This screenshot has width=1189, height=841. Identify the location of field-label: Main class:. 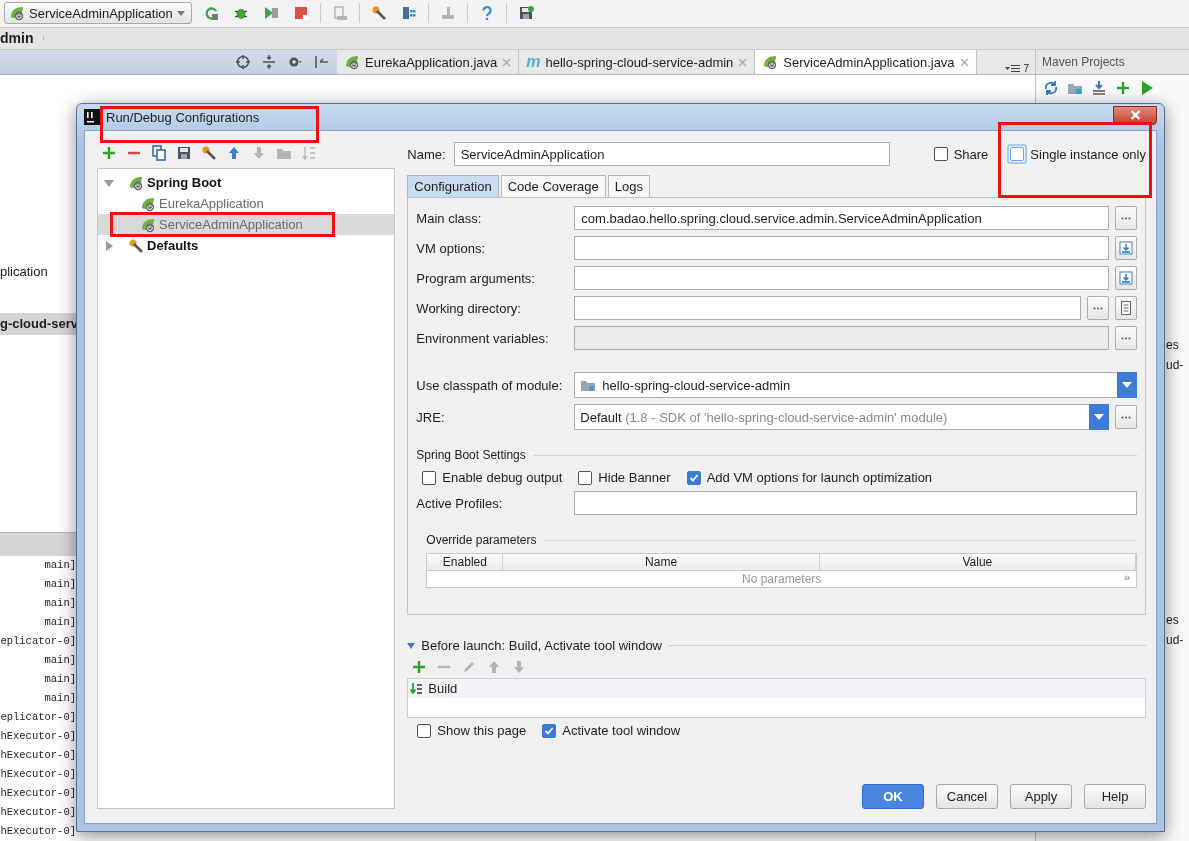
(449, 218).